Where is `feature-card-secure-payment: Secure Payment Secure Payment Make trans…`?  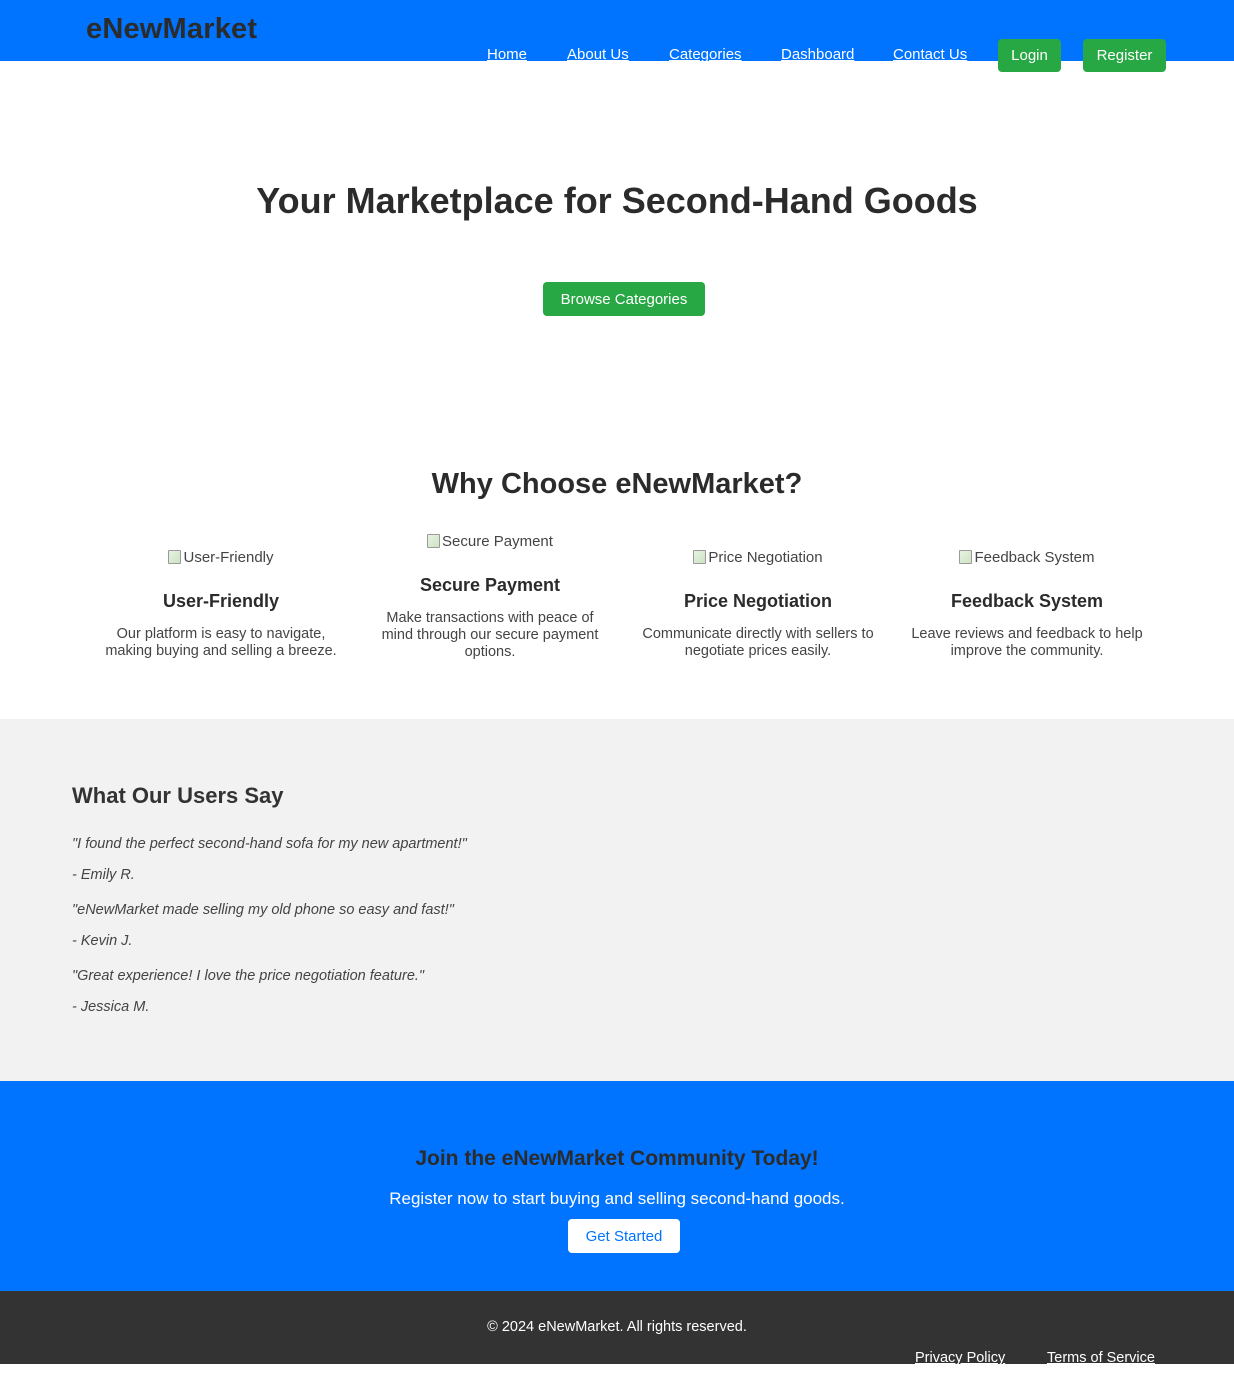
feature-card-secure-payment: Secure Payment Secure Payment Make trans… is located at coordinates (490, 596).